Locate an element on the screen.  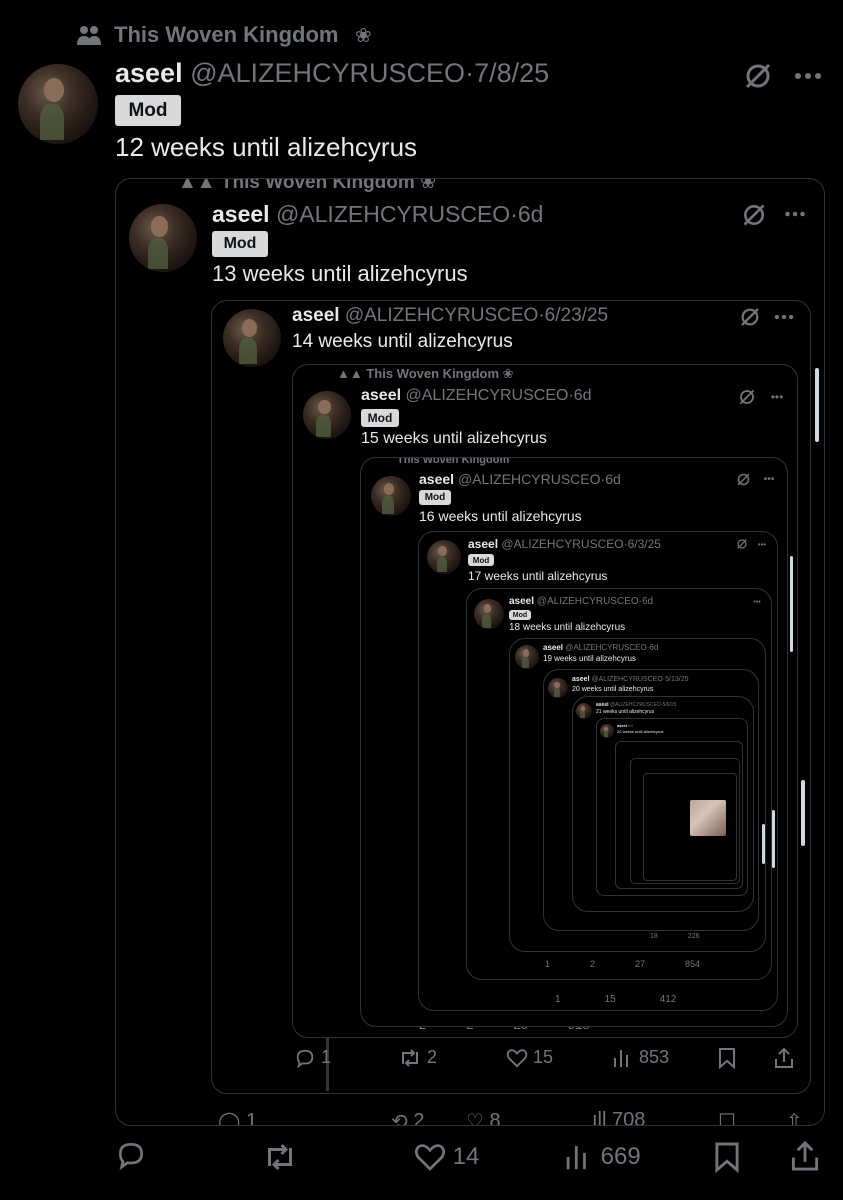
post-date: 7/8/25 is located at coordinates (511, 73).